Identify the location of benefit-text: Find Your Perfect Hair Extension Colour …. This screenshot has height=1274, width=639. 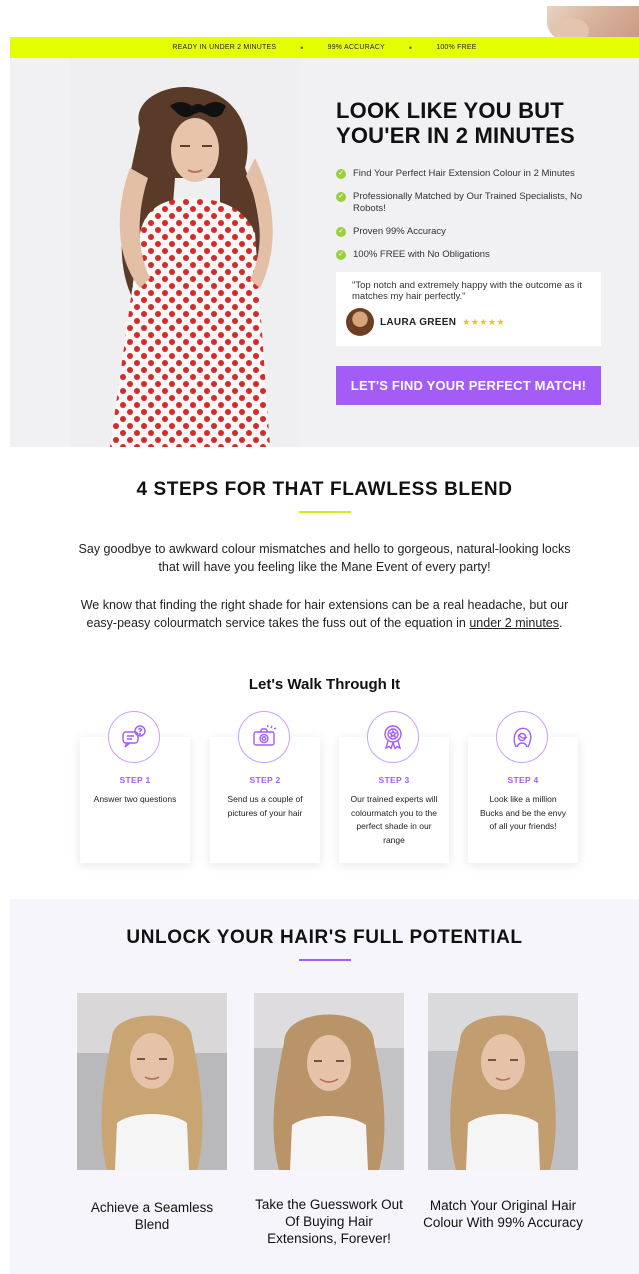
(464, 173).